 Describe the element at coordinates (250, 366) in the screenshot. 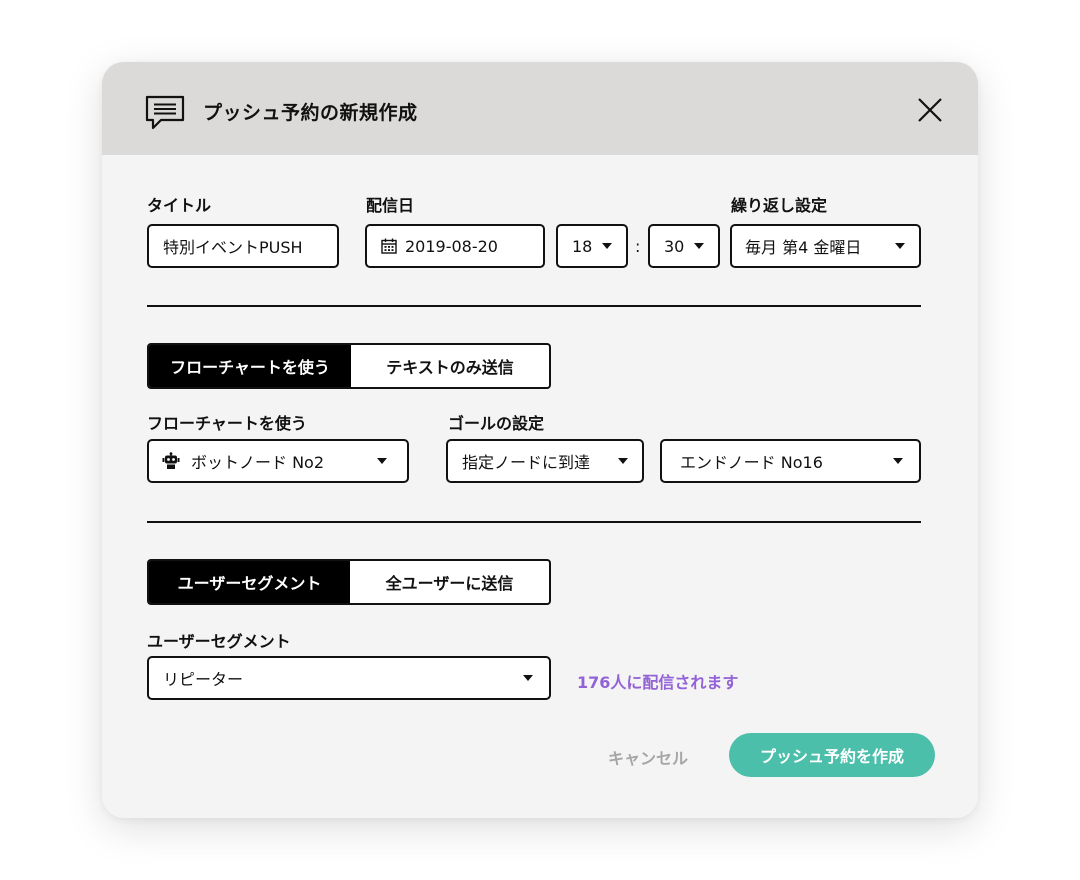

I see `tab-use-flowchart: フローチャートを使う` at that location.